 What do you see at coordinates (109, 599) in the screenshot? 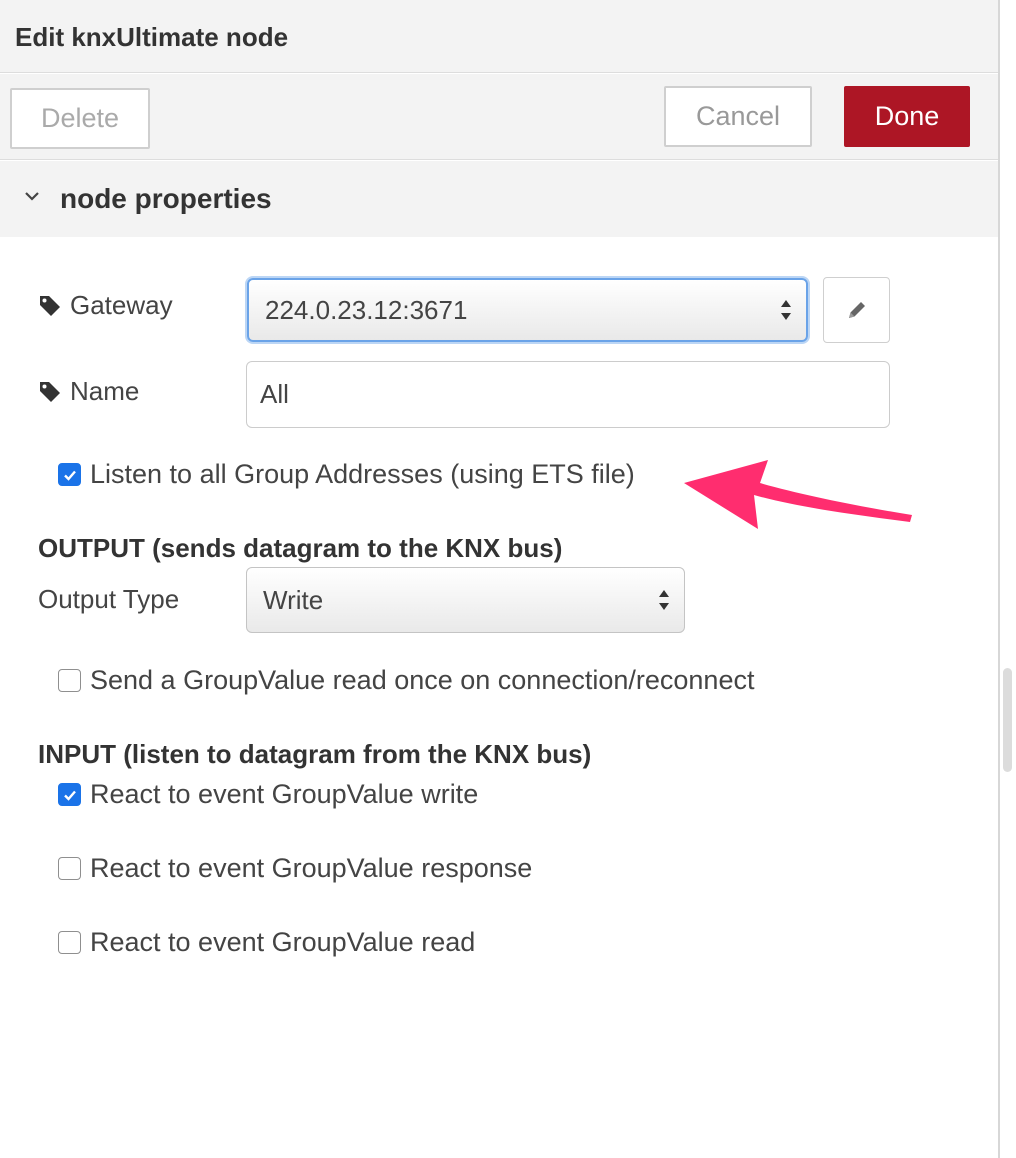
I see `output-type-label: Output Type` at bounding box center [109, 599].